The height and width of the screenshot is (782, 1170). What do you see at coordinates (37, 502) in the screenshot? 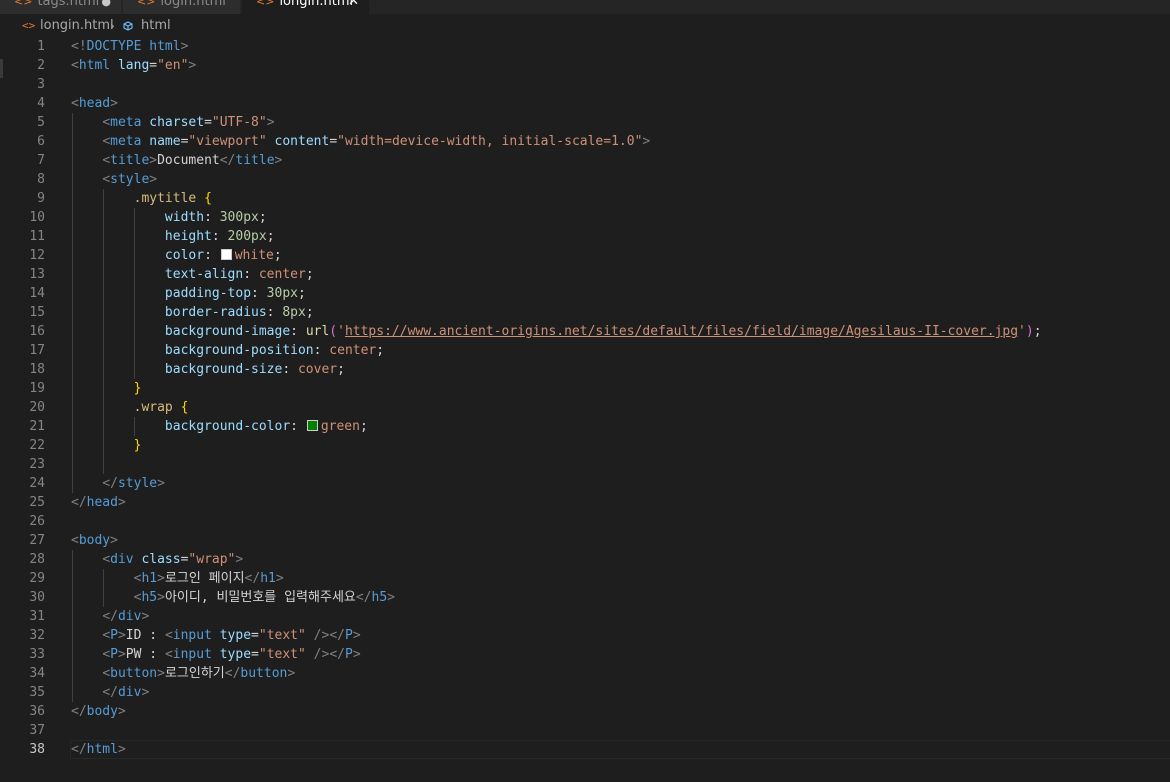
I see `line-number: 25` at bounding box center [37, 502].